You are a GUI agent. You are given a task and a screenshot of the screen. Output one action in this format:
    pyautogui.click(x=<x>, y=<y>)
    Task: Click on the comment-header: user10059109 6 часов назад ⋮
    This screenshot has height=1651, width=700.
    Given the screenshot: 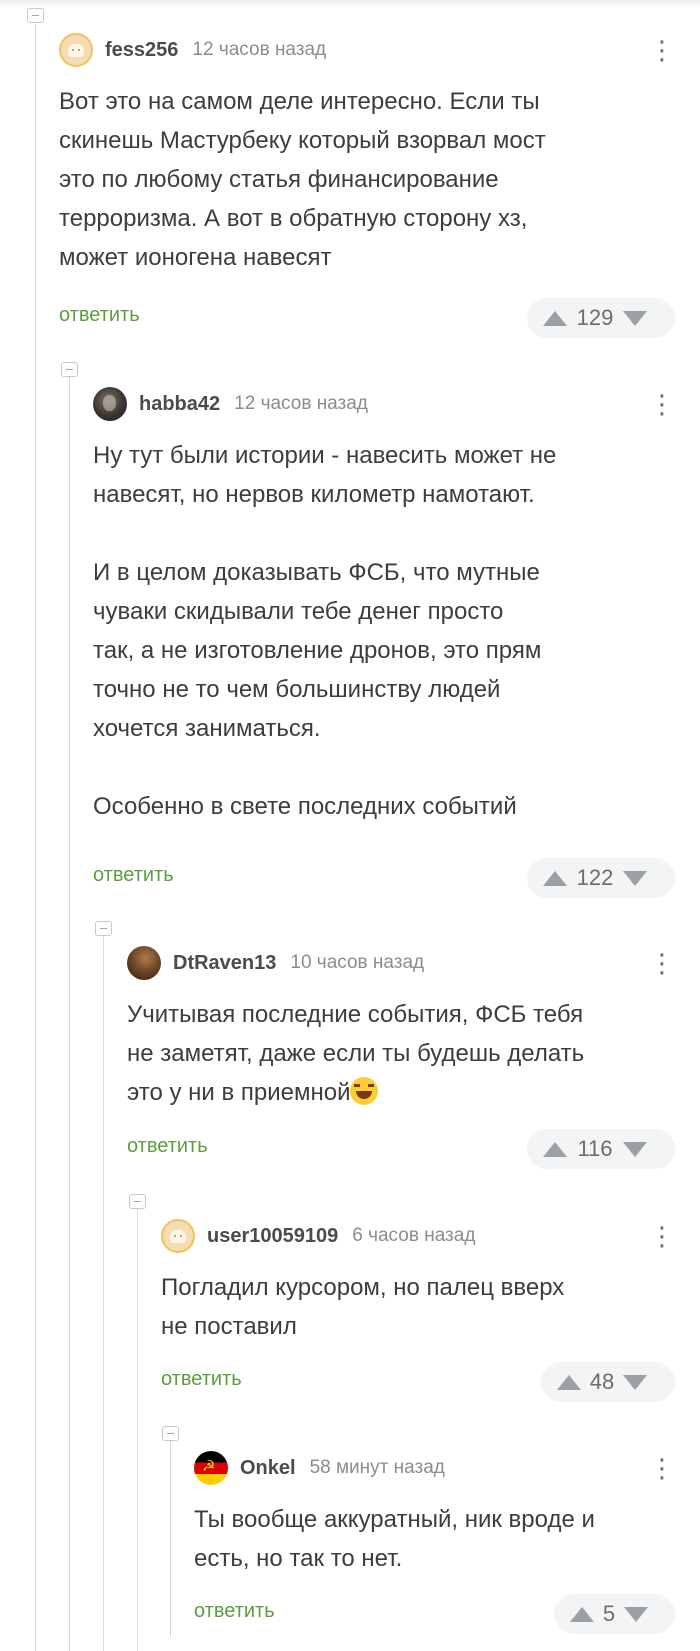 What is the action you would take?
    pyautogui.click(x=418, y=1236)
    